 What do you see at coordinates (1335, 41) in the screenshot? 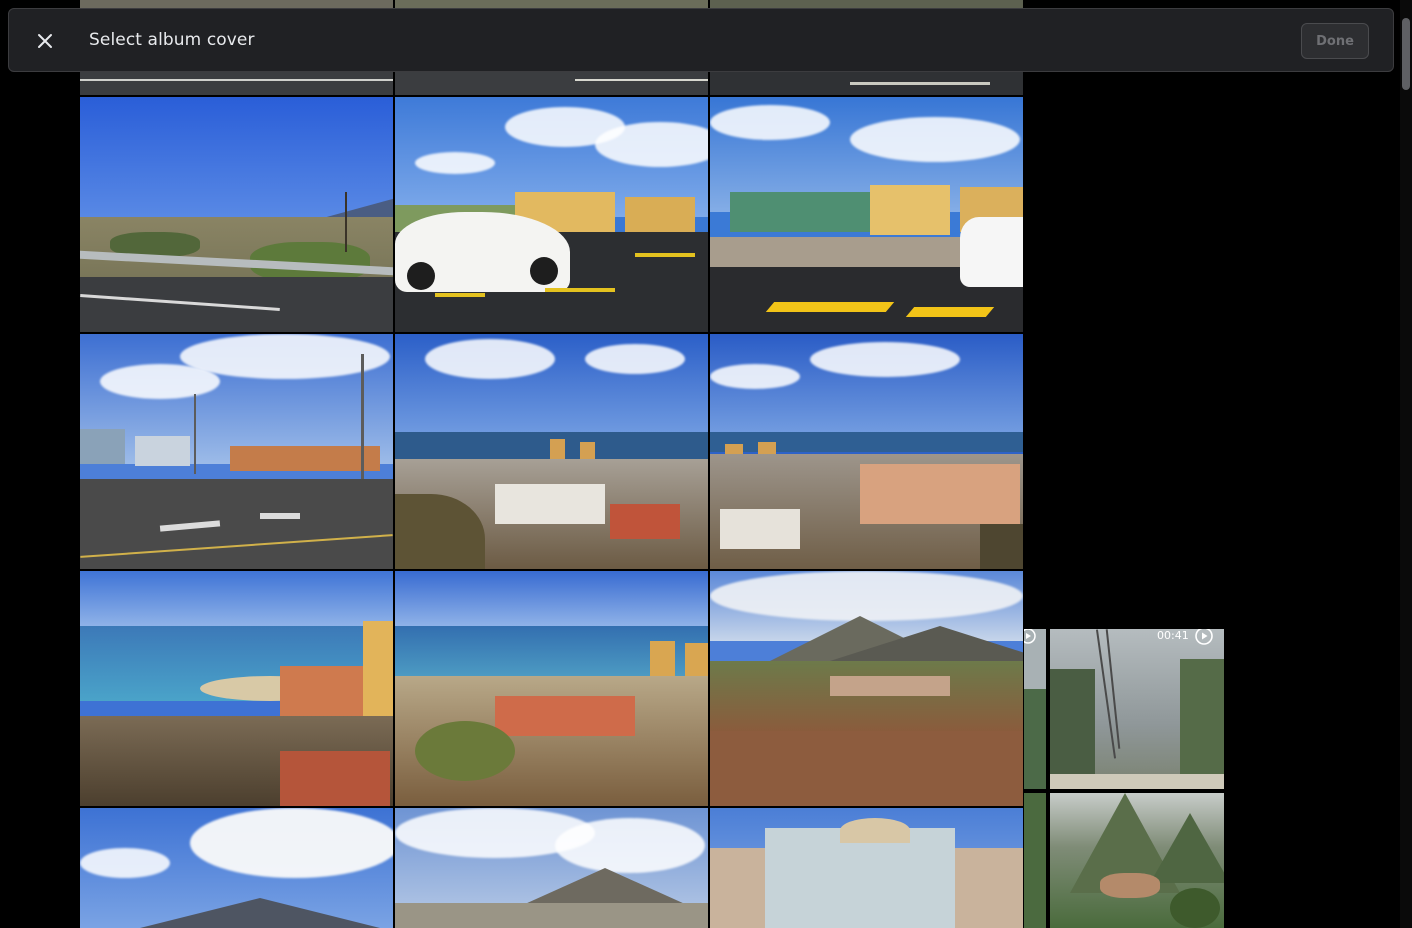
I see `done-button: Done` at bounding box center [1335, 41].